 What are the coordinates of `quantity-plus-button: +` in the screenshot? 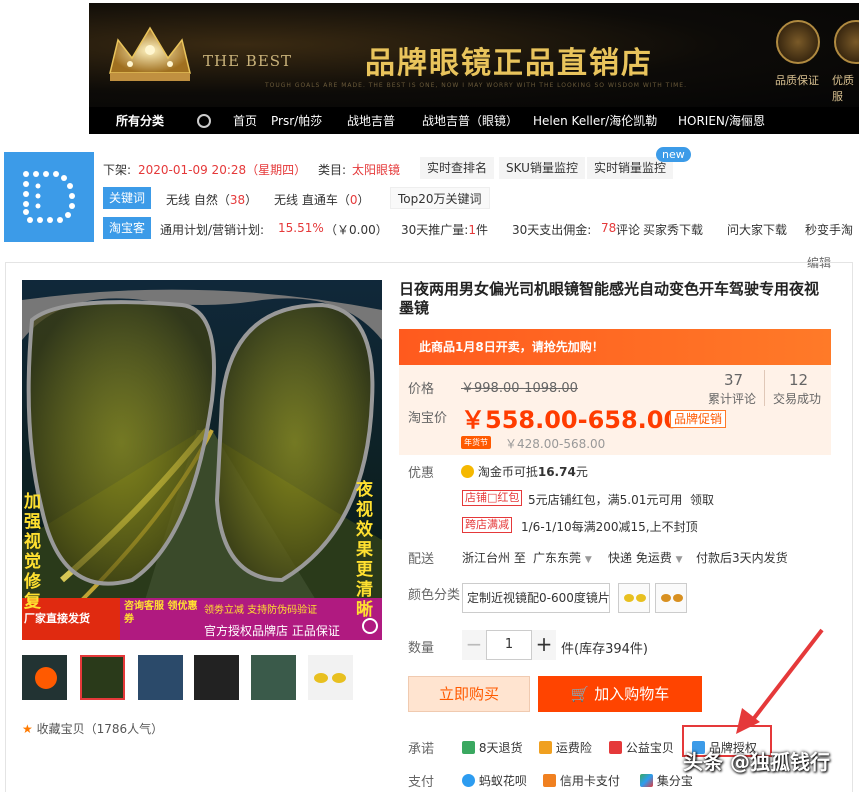 It's located at (543, 645).